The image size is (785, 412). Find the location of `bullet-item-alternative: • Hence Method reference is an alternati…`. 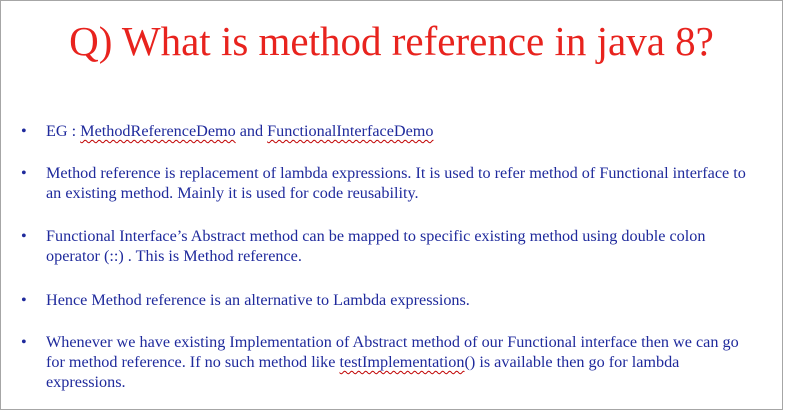

bullet-item-alternative: • Hence Method reference is an alternati… is located at coordinates (391, 300).